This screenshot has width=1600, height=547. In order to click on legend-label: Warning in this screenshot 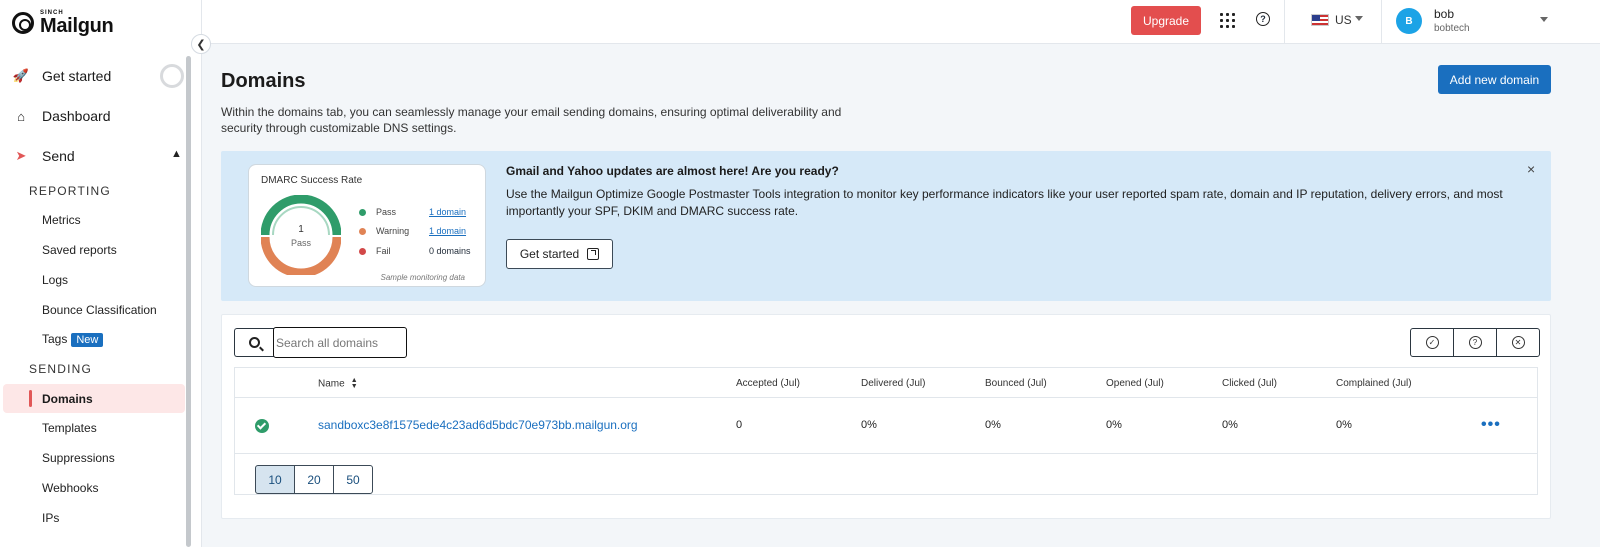, I will do `click(393, 231)`.